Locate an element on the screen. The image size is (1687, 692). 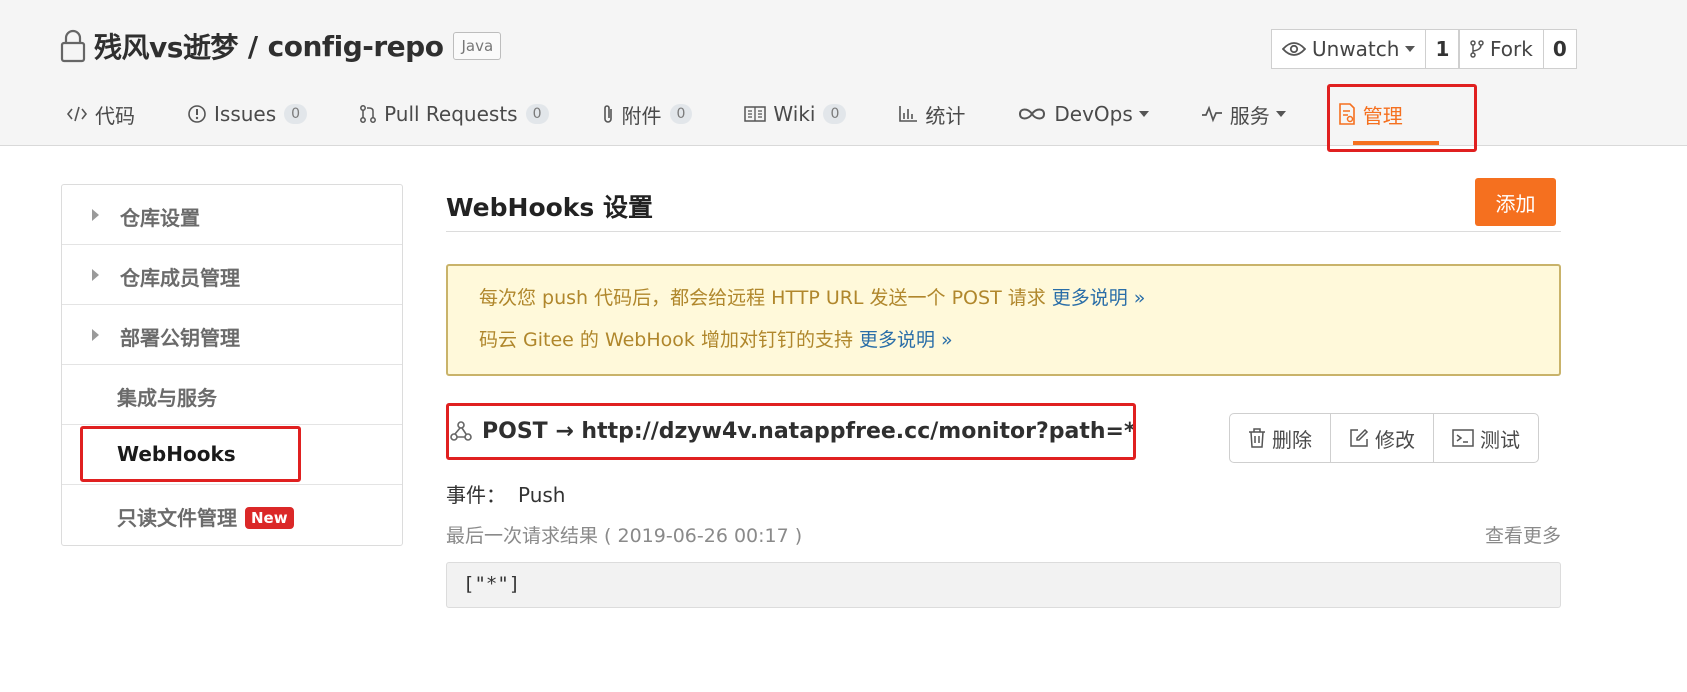
sidebar-item-label: 集成与服务 is located at coordinates (167, 398).